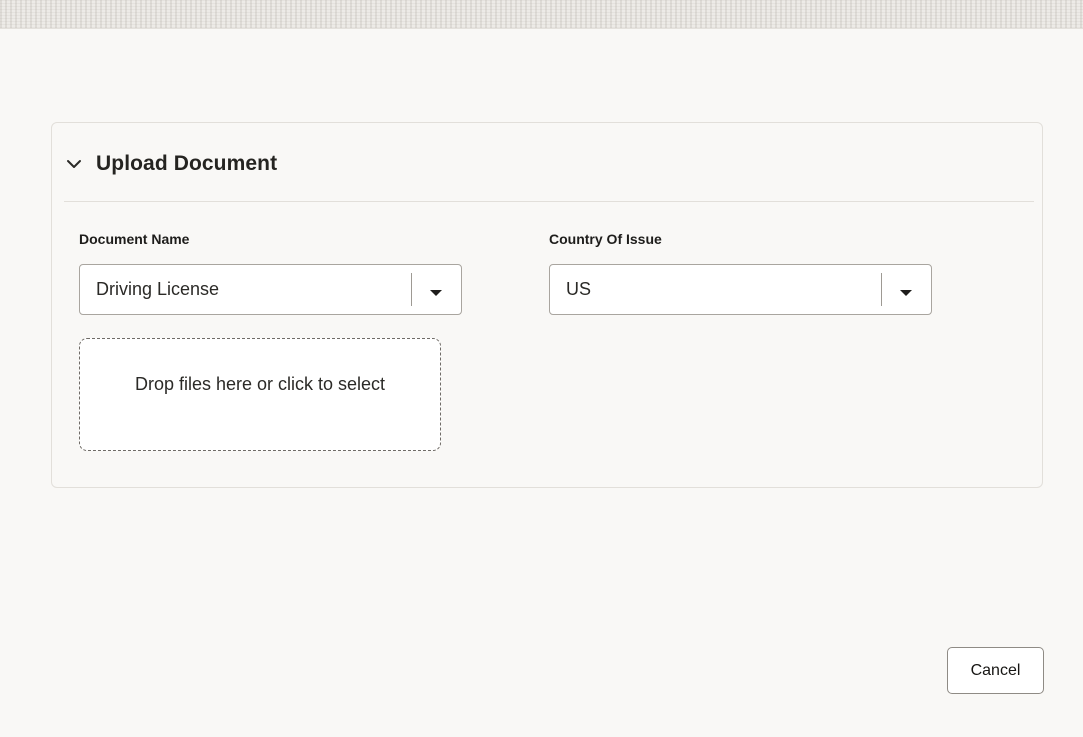 The image size is (1083, 737). What do you see at coordinates (605, 239) in the screenshot?
I see `country-of-issue-label: Country Of Issue` at bounding box center [605, 239].